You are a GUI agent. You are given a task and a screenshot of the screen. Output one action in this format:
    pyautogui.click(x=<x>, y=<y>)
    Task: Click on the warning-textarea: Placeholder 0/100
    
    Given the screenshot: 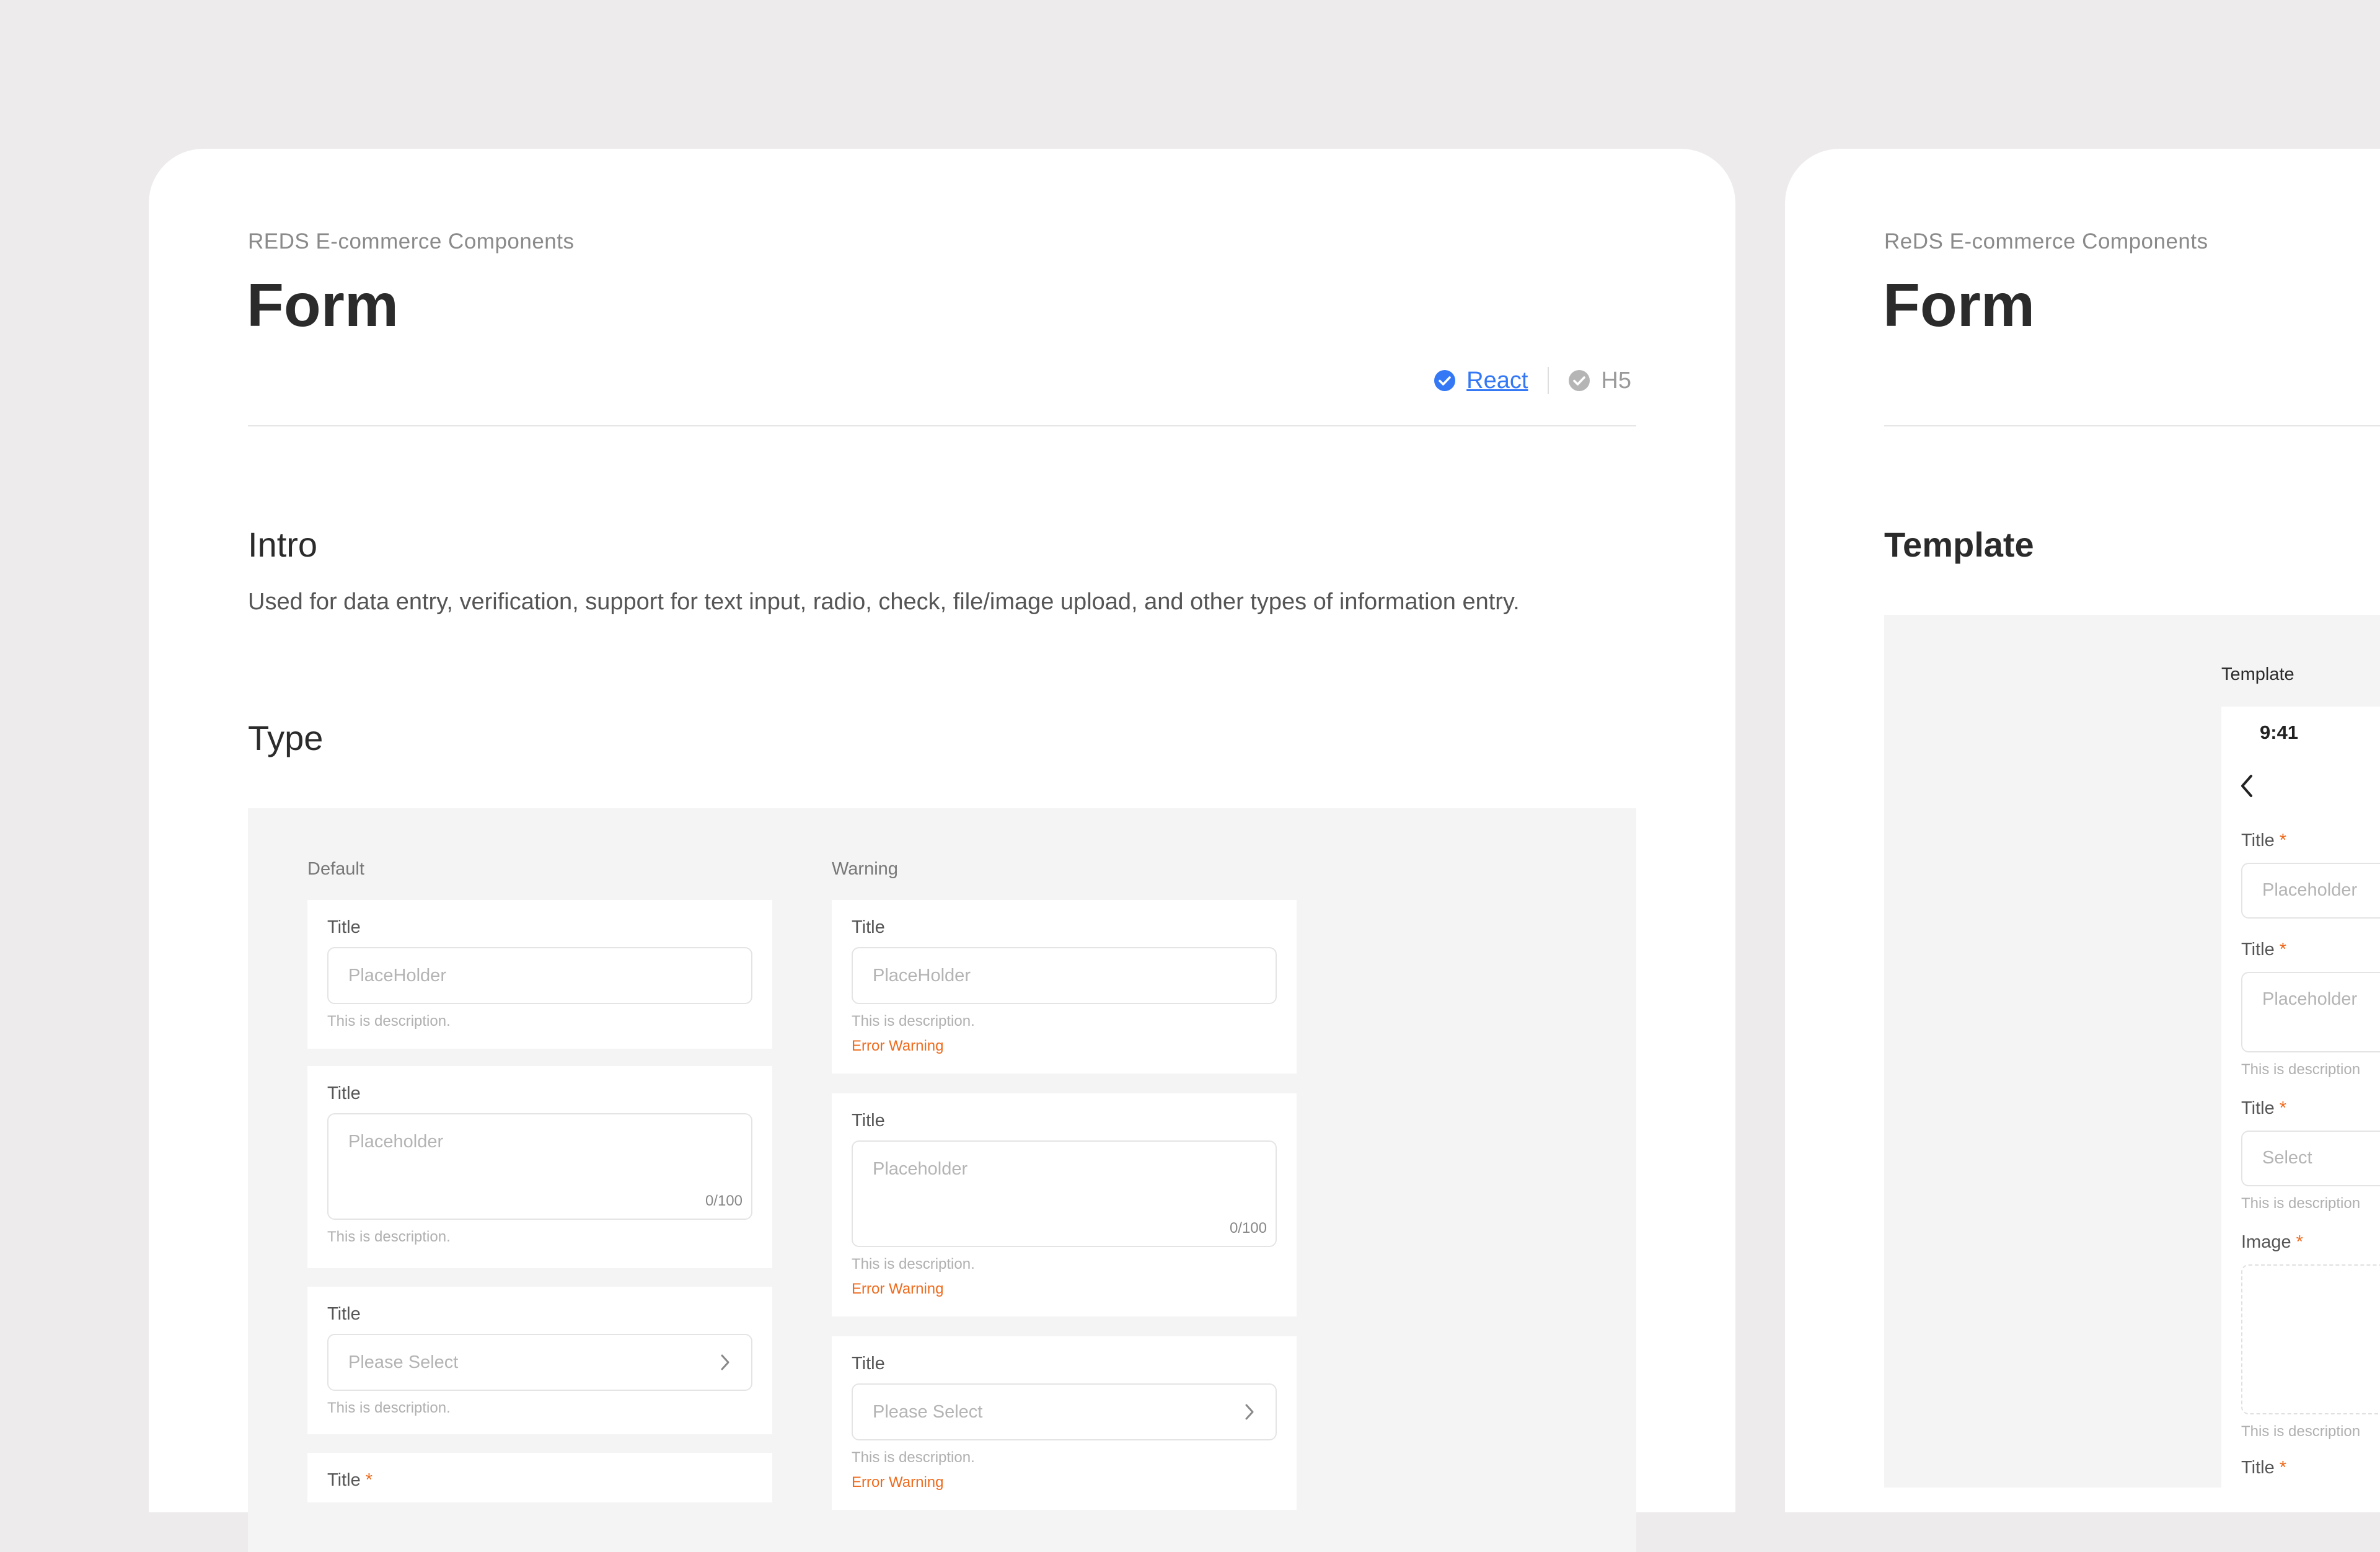 What is the action you would take?
    pyautogui.click(x=1064, y=1193)
    